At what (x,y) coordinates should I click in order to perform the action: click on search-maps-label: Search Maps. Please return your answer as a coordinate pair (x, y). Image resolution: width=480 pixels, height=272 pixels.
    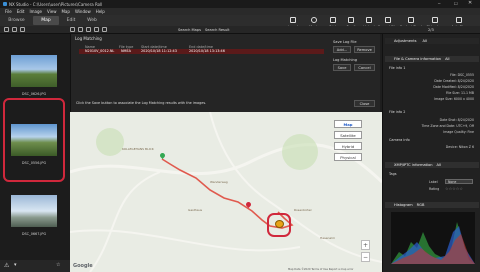
    Looking at the image, I should click on (189, 30).